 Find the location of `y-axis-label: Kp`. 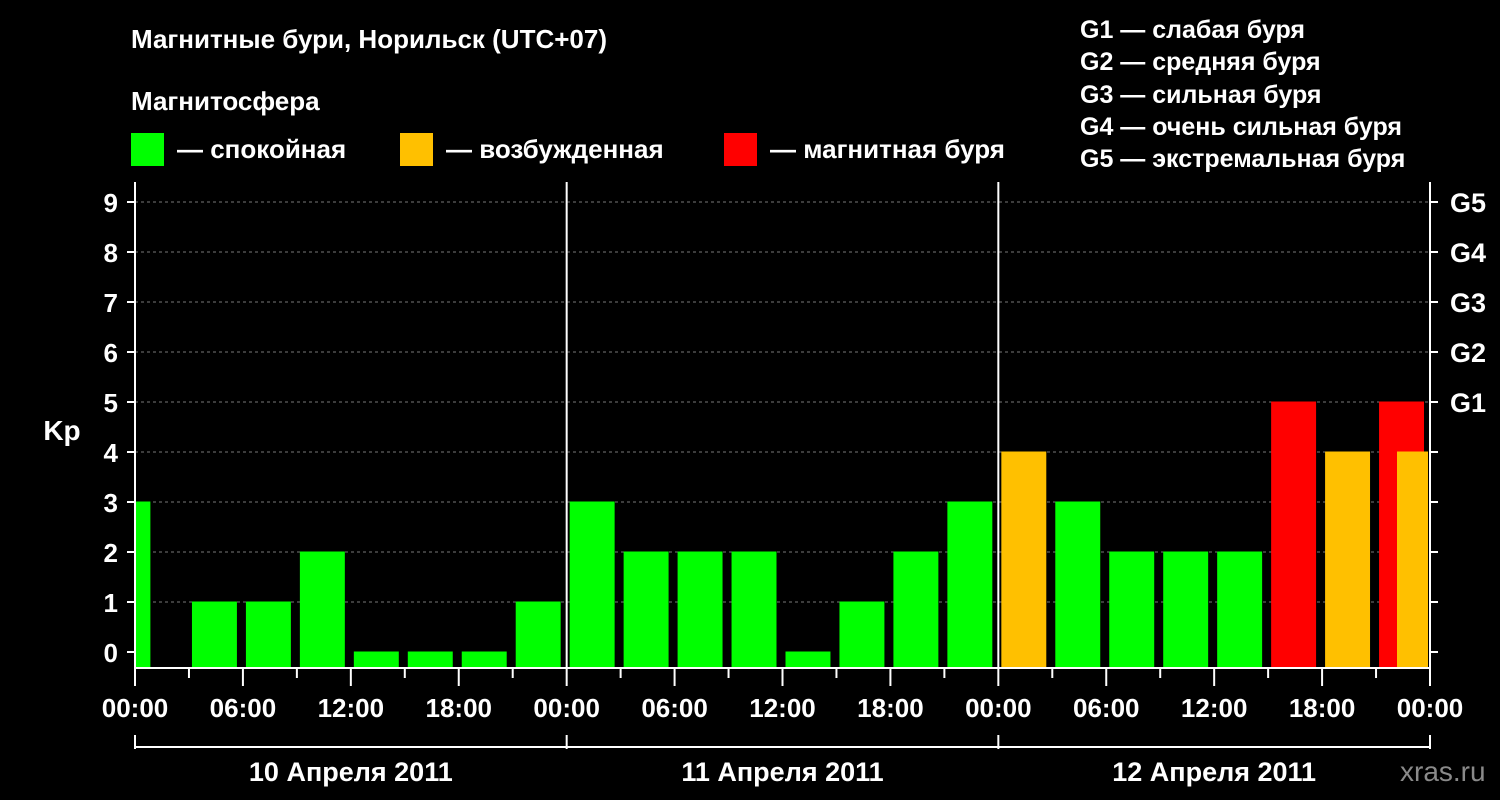

y-axis-label: Kp is located at coordinates (61, 430).